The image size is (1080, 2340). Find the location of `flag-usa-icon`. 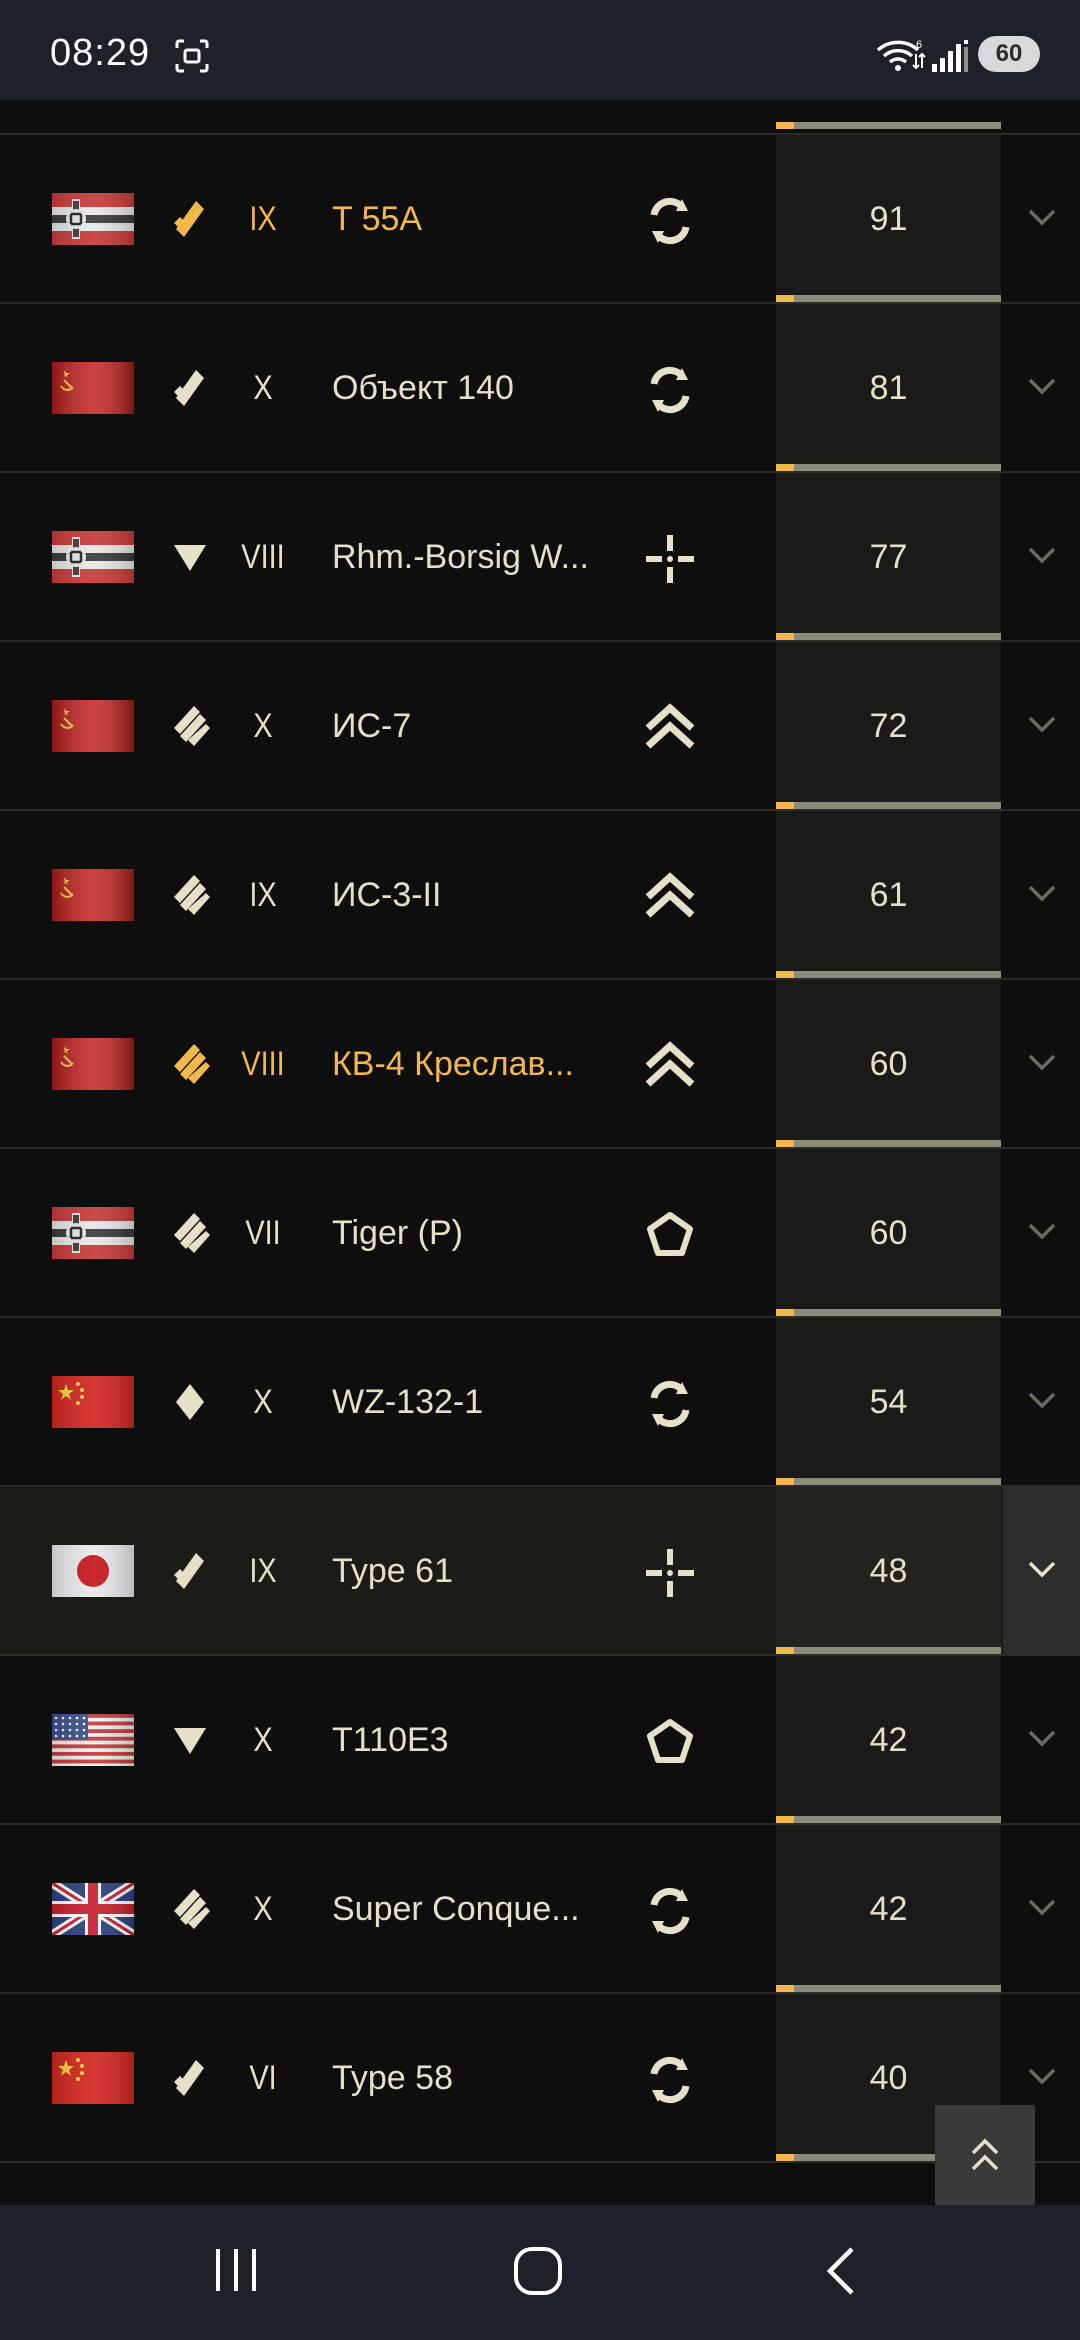

flag-usa-icon is located at coordinates (93, 1740).